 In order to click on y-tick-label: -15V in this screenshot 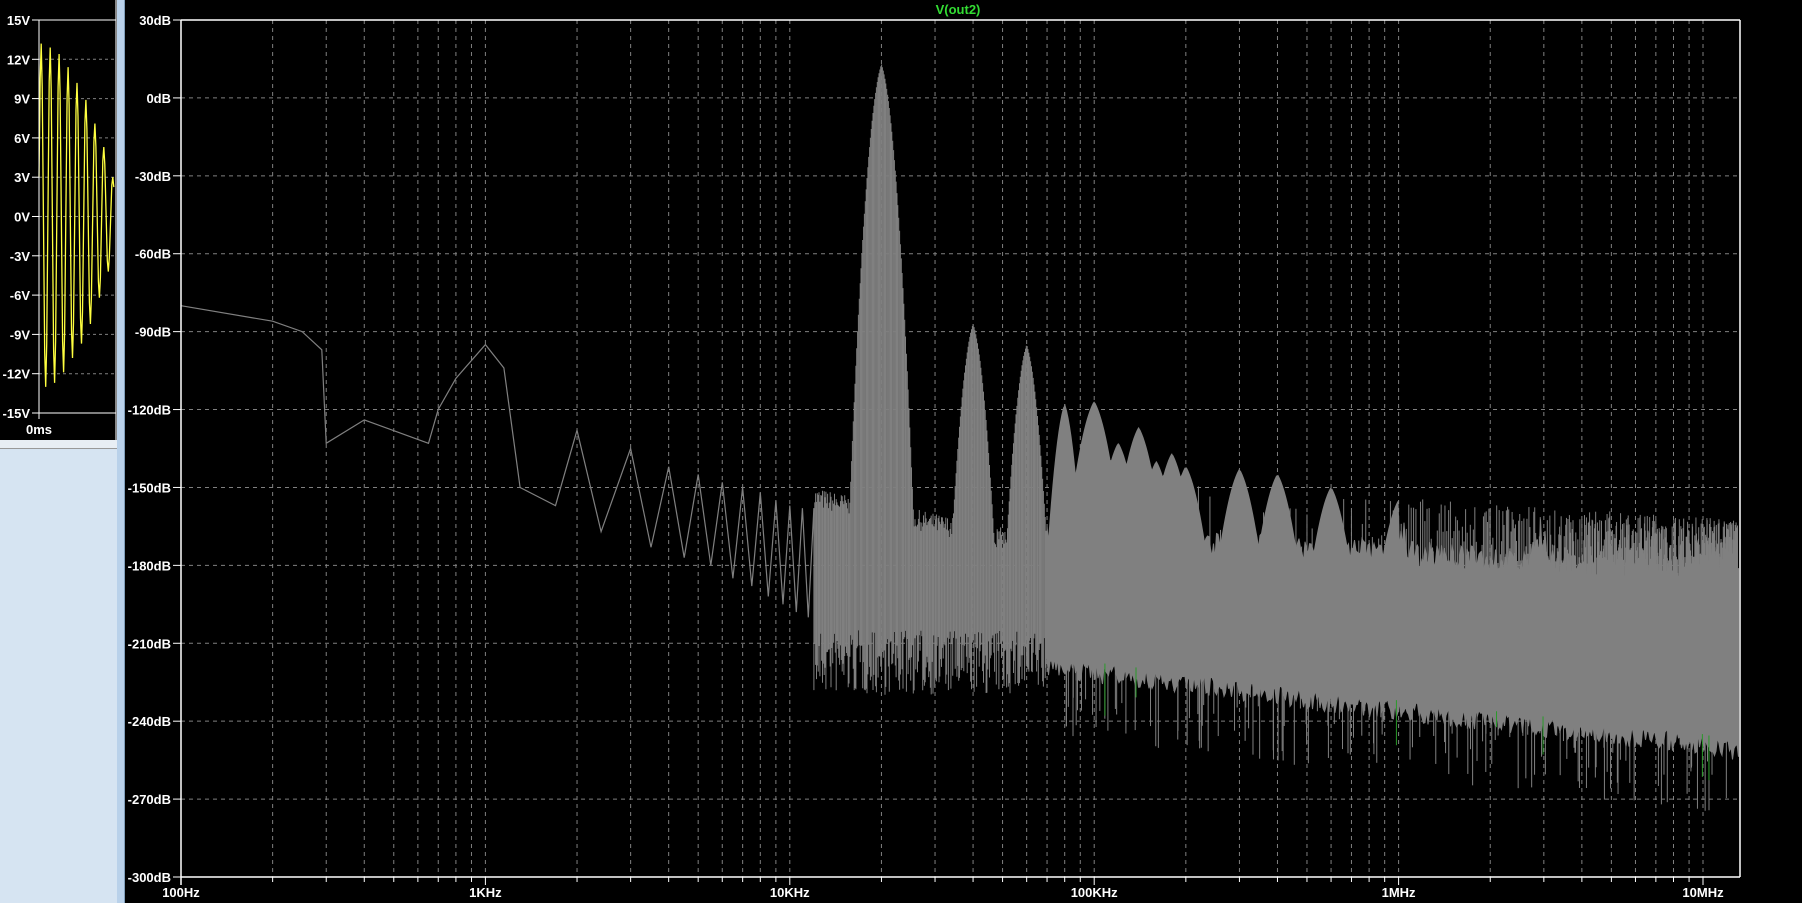, I will do `click(17, 413)`.